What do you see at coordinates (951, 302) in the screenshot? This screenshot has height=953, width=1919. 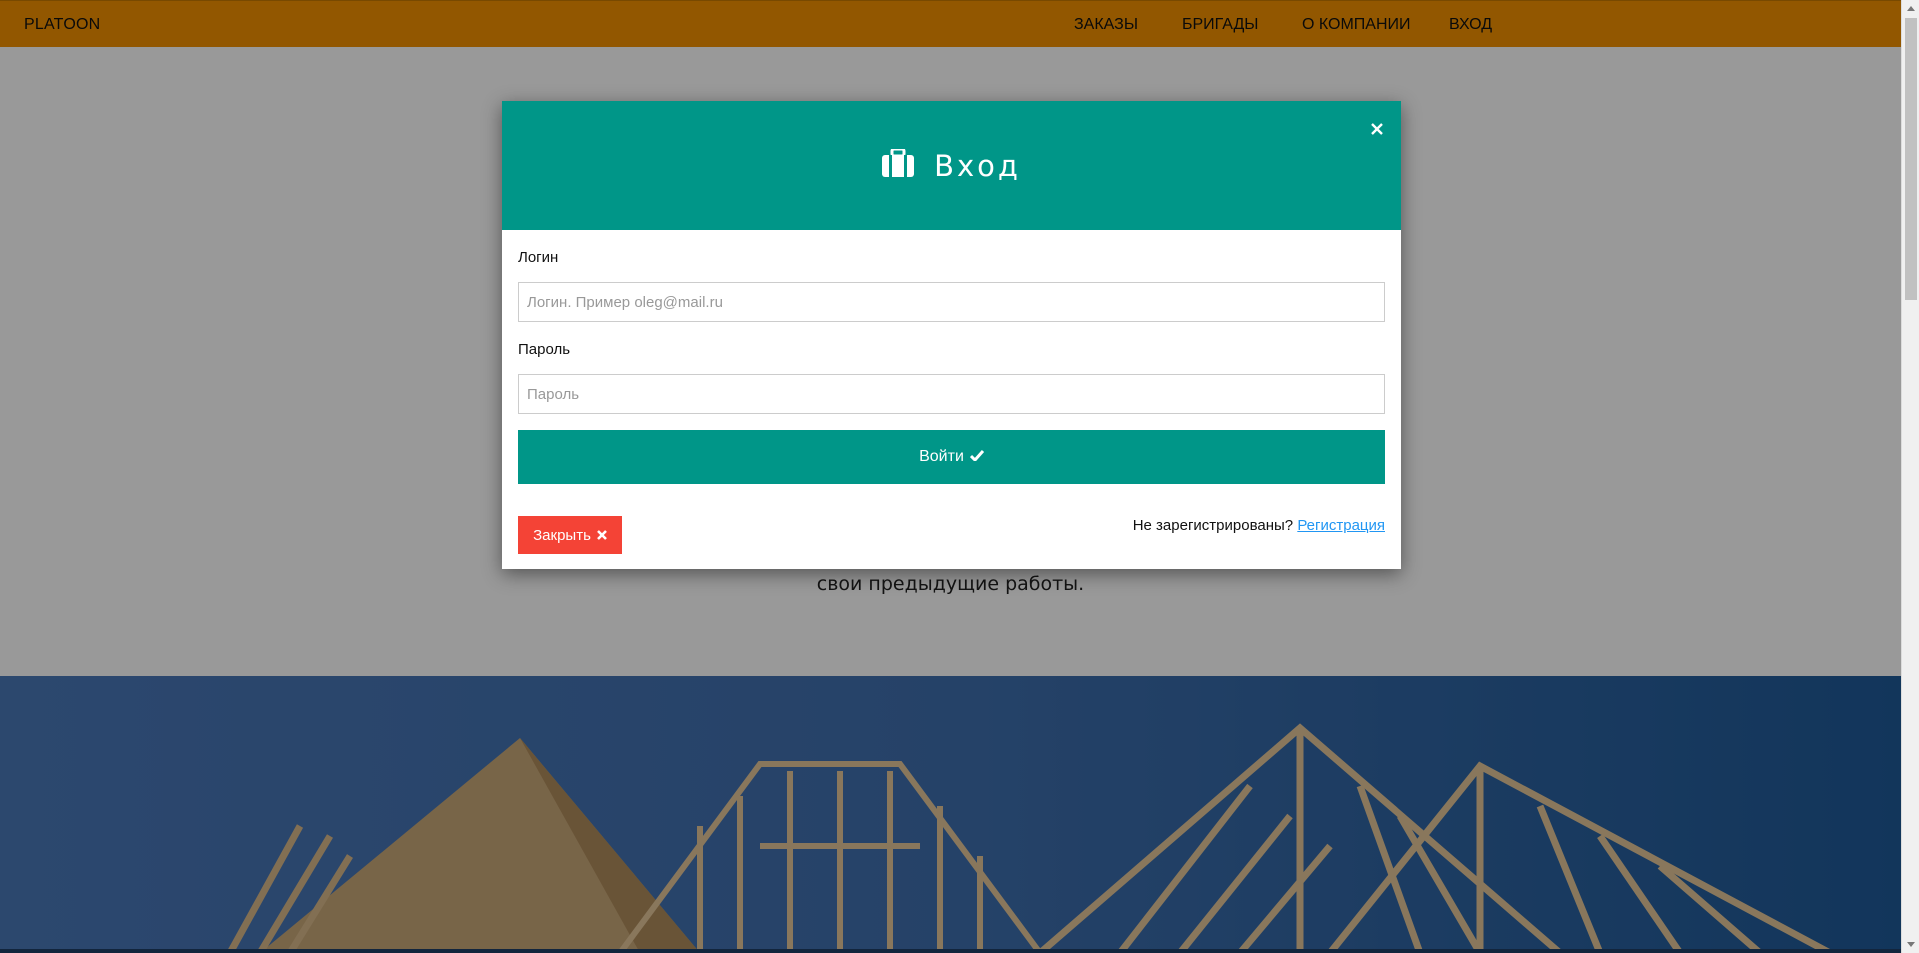 I see `login-input` at bounding box center [951, 302].